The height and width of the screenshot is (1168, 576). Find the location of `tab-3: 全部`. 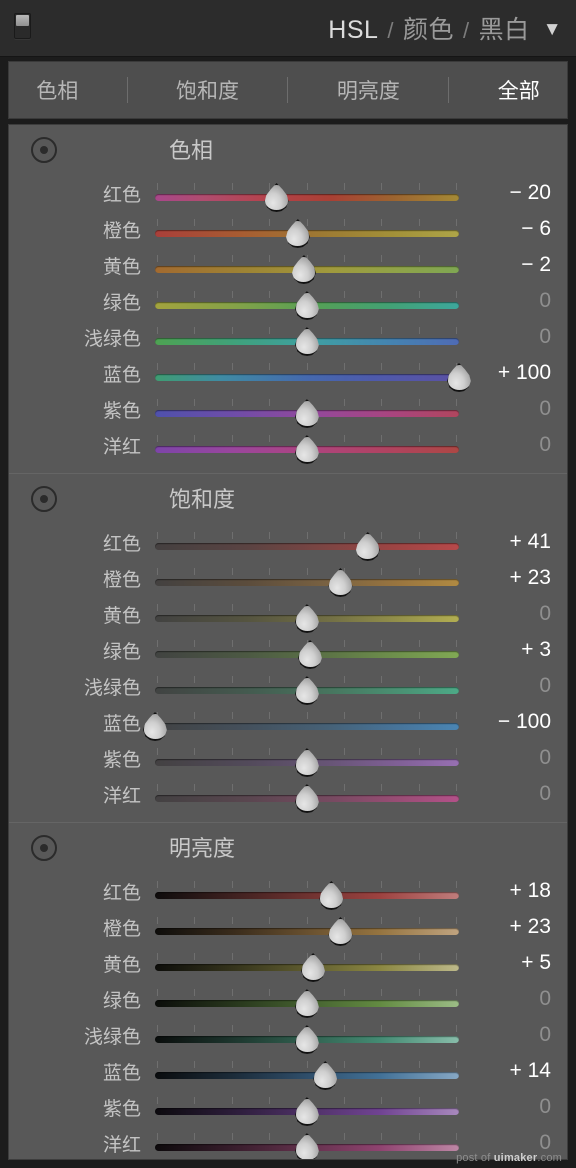

tab-3: 全部 is located at coordinates (519, 90).